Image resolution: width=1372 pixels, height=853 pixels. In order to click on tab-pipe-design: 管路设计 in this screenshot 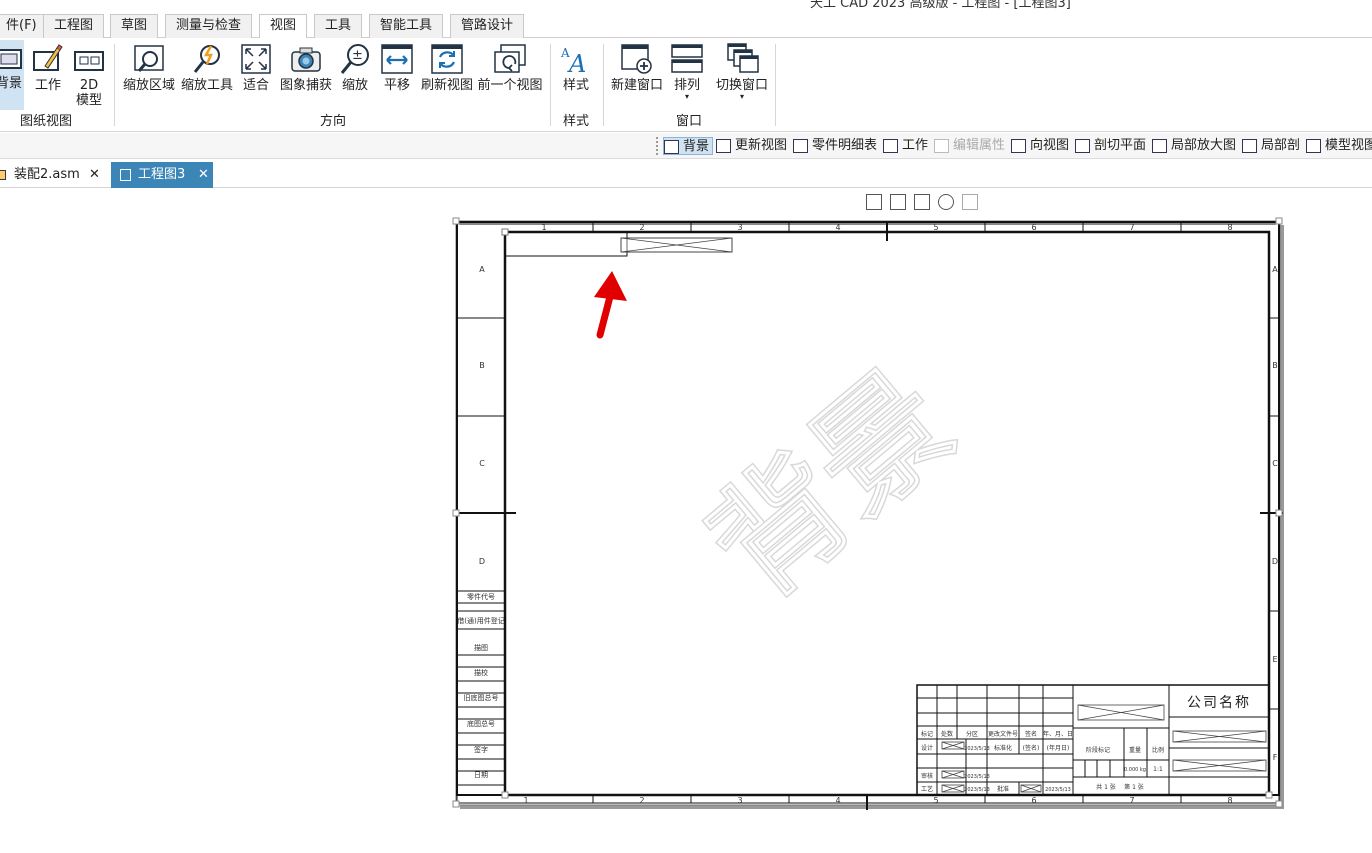, I will do `click(487, 26)`.